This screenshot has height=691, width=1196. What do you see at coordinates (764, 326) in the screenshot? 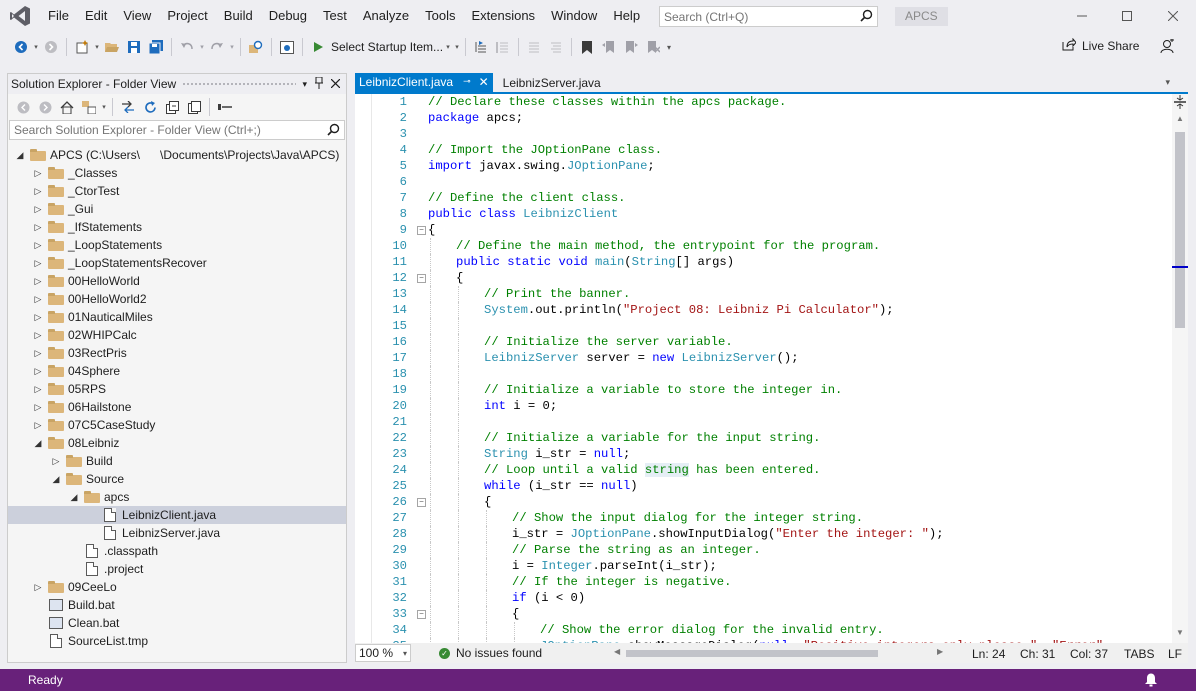
I see `code-line: 15` at bounding box center [764, 326].